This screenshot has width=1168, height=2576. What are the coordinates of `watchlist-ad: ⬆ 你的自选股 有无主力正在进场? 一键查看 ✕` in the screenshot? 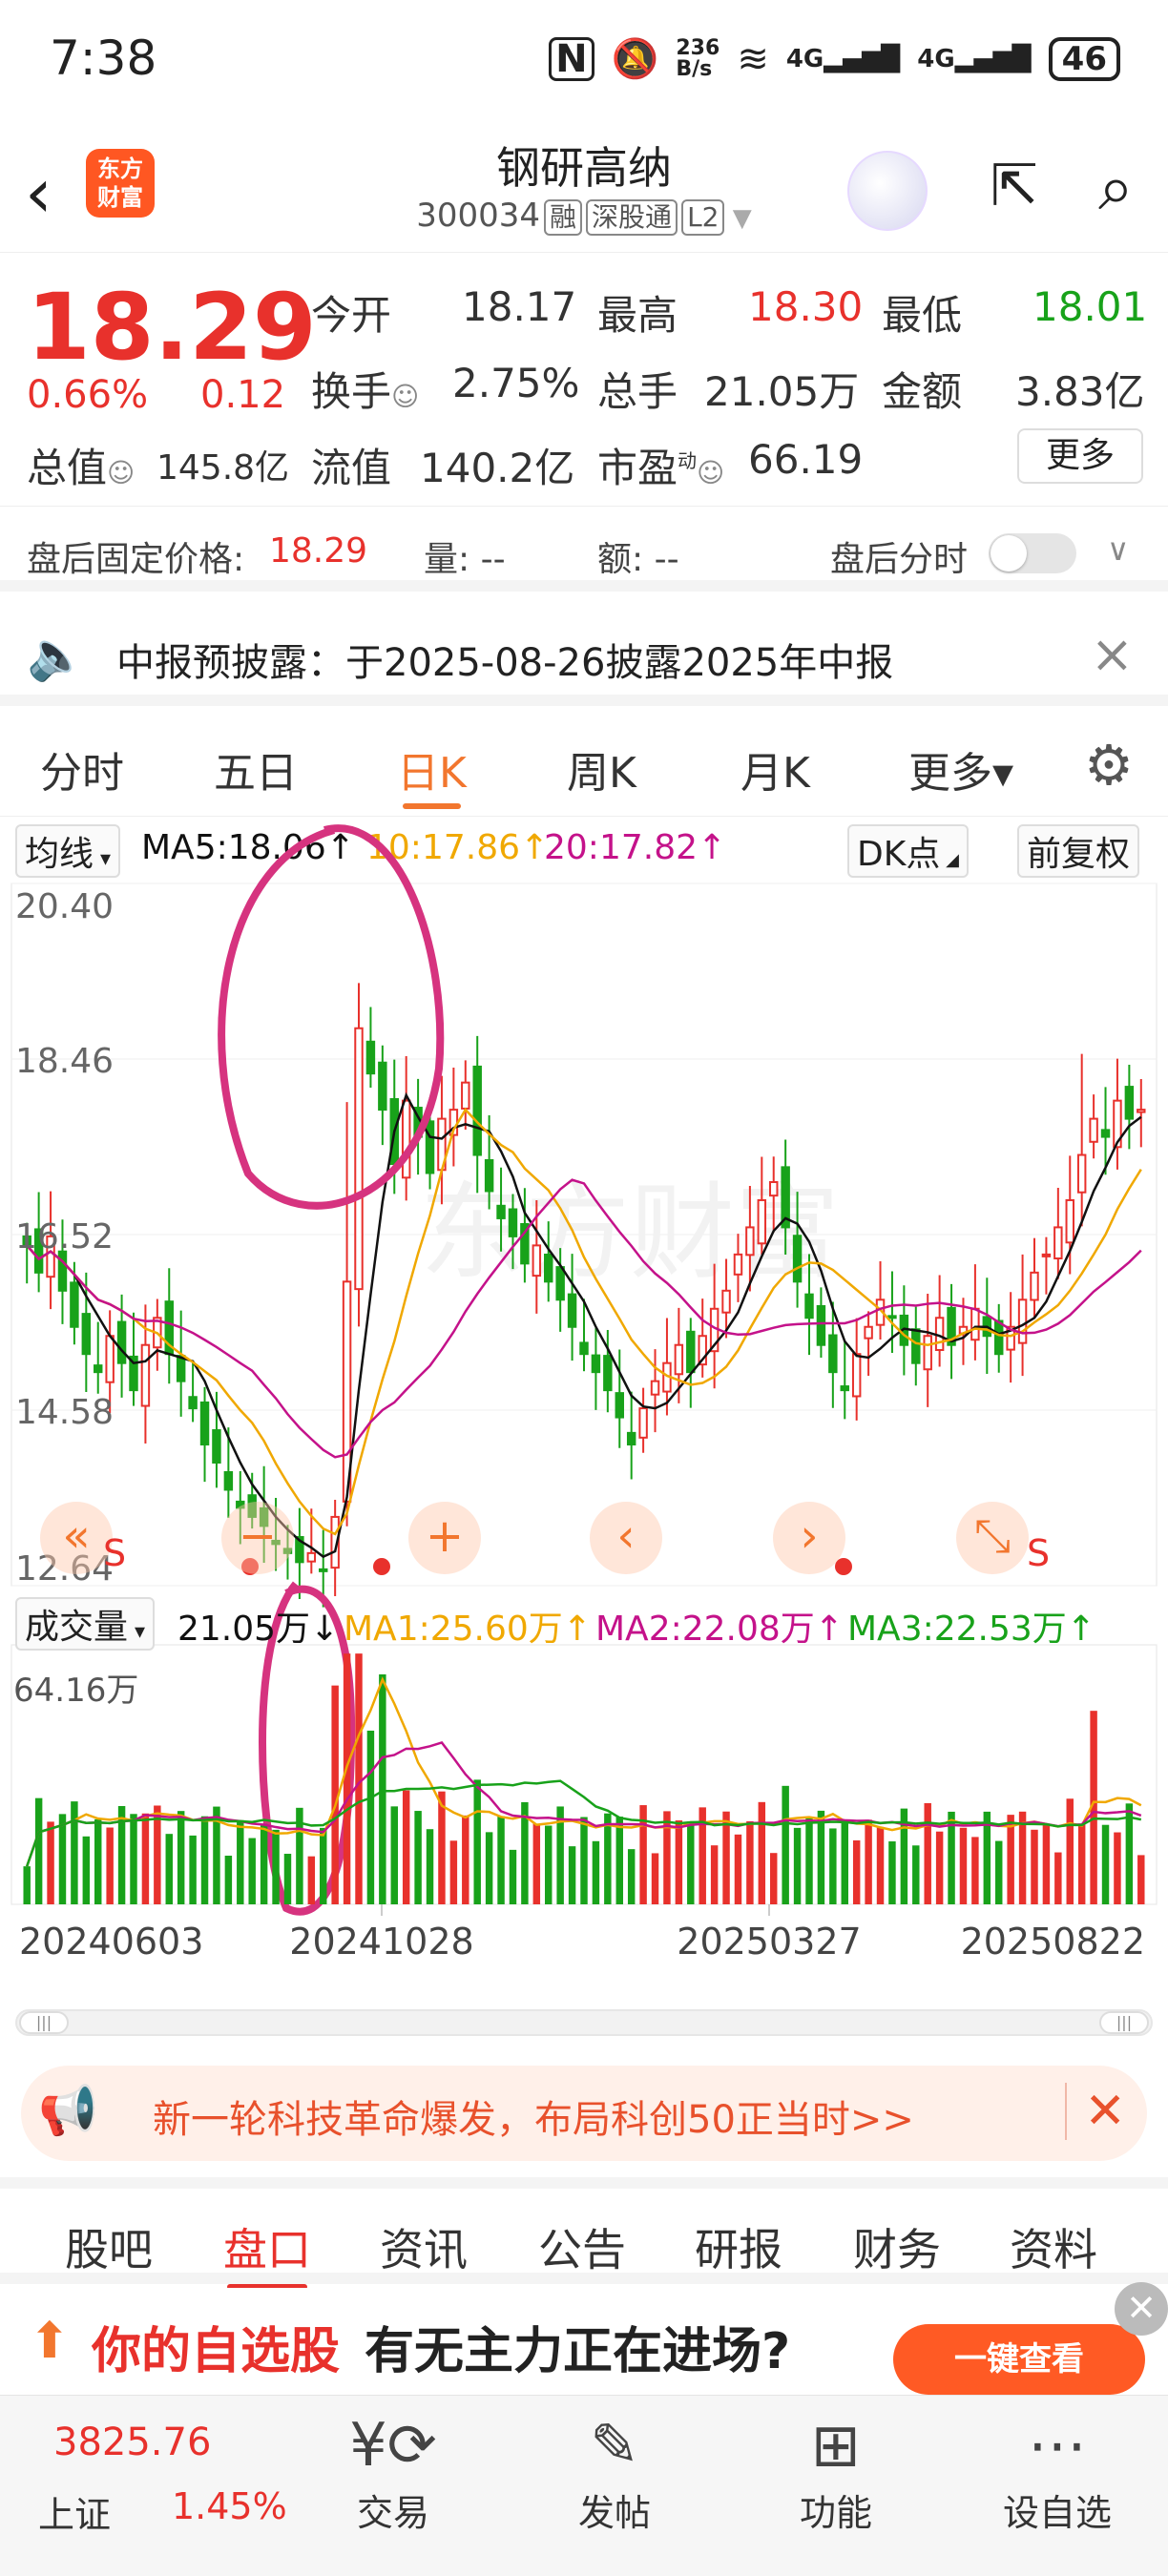 It's located at (584, 2338).